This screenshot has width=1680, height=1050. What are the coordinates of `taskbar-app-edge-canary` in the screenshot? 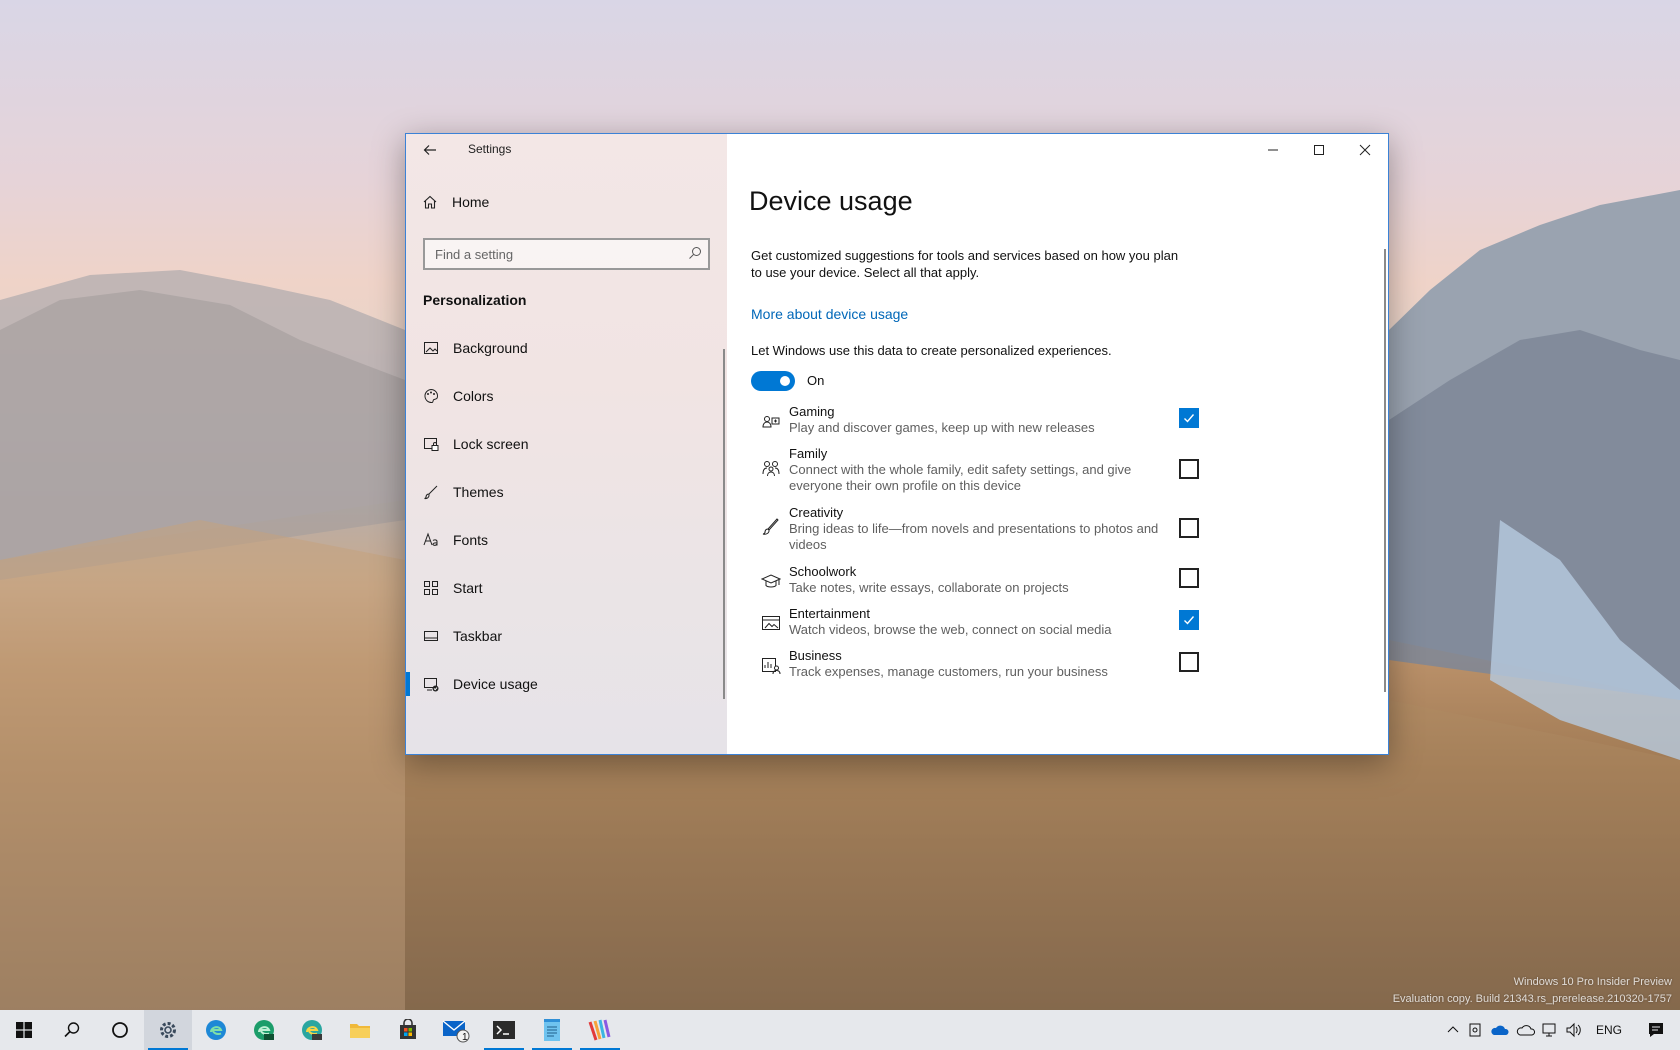 It's located at (312, 1030).